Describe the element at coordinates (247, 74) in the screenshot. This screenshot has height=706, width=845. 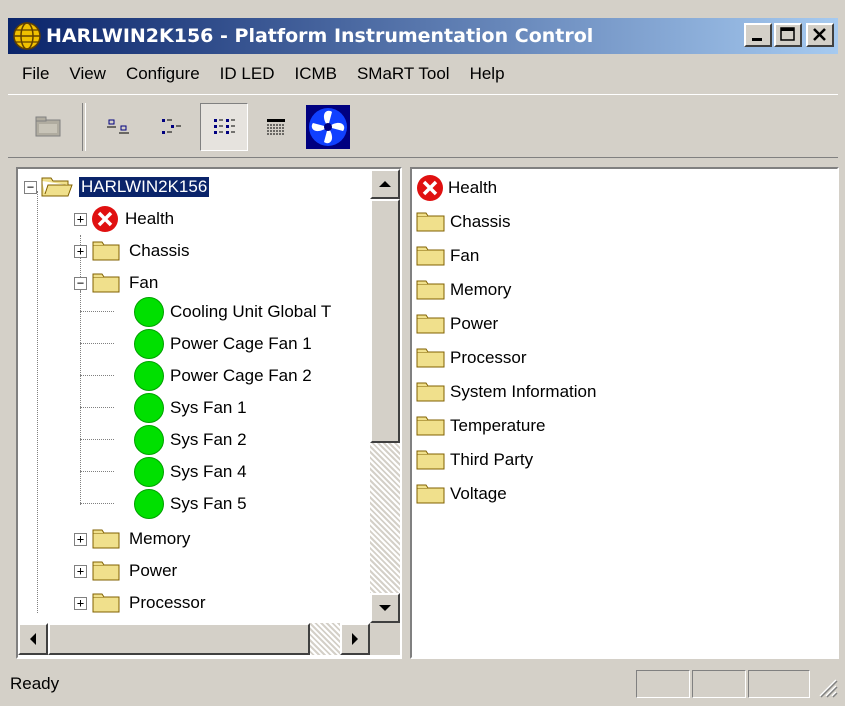
I see `menu-id-led: ID LED` at that location.